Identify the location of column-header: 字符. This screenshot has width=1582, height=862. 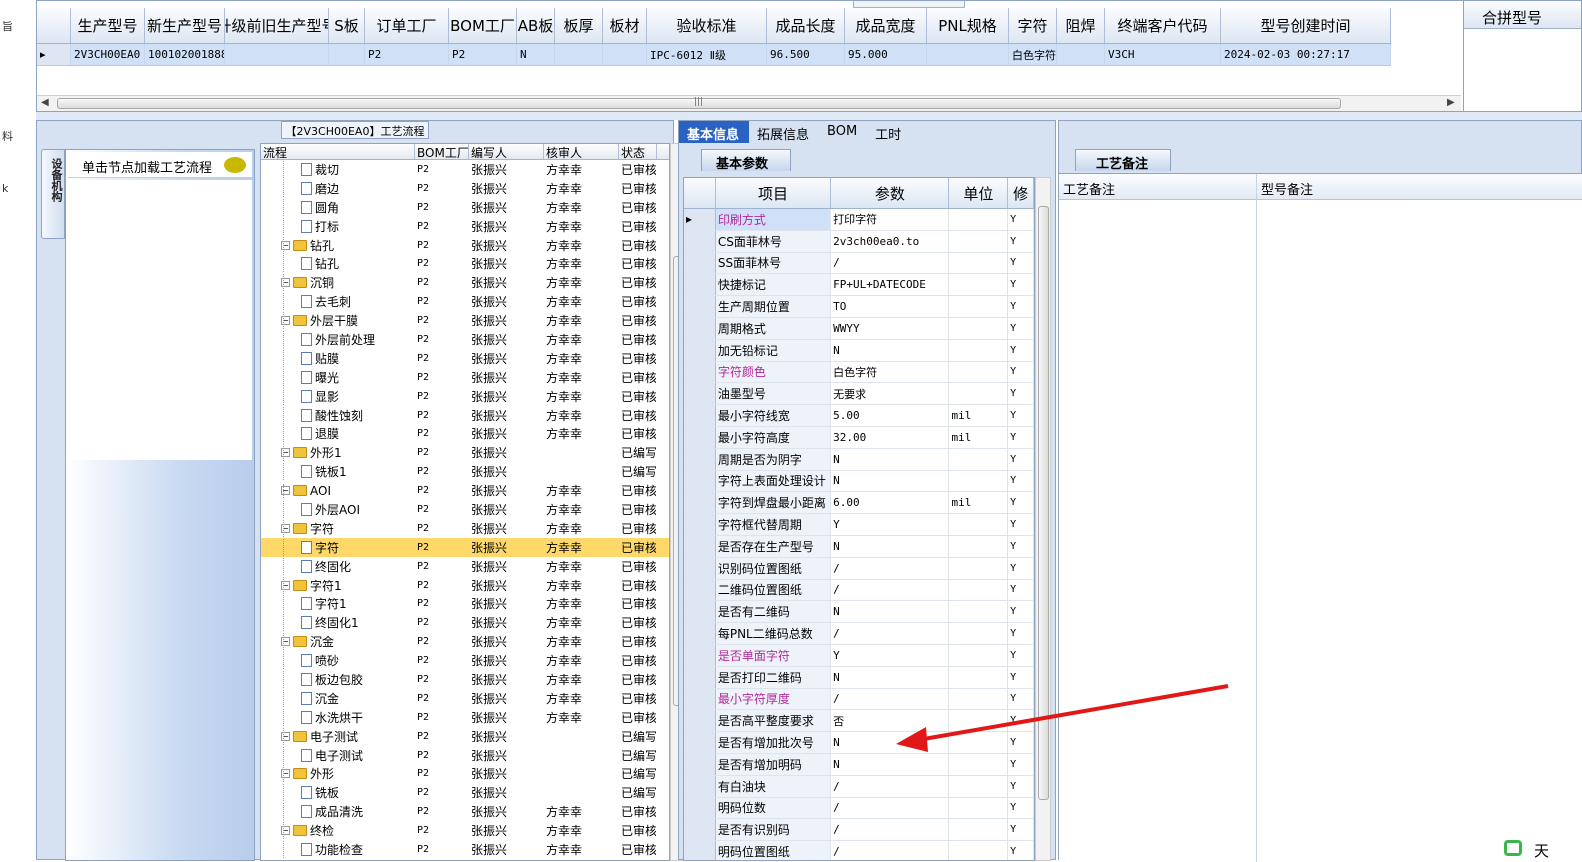
(1033, 25).